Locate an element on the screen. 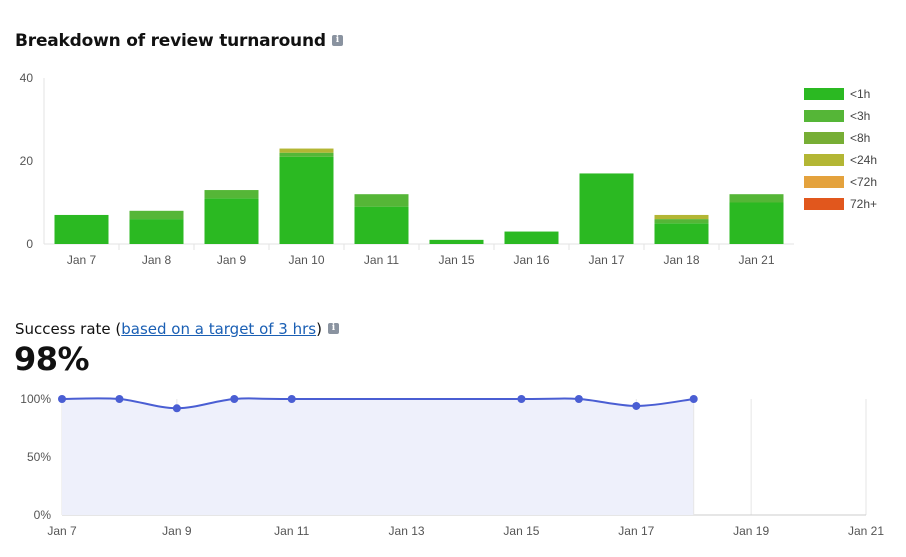 The height and width of the screenshot is (557, 906). y-tick-label: 50% is located at coordinates (39, 457).